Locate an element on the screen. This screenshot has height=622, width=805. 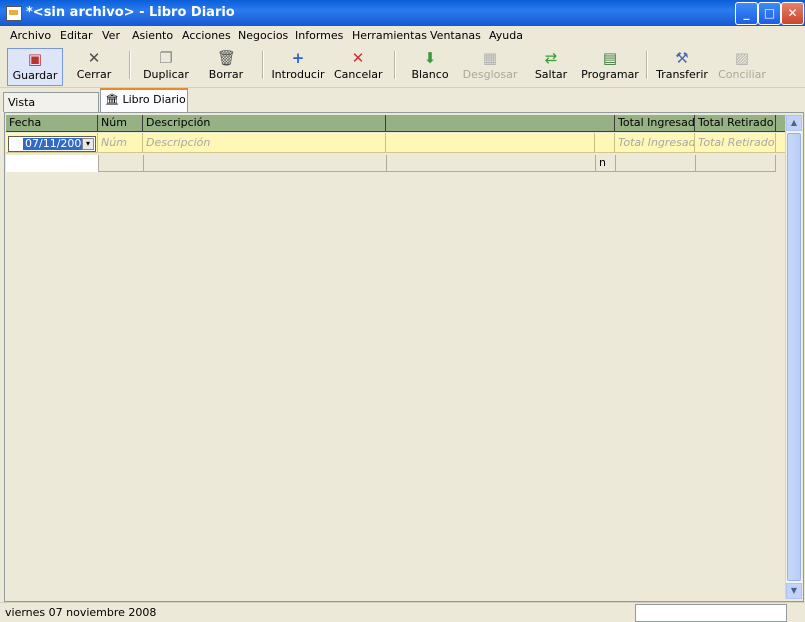
menu-ayuda: Ayuda is located at coordinates (506, 35).